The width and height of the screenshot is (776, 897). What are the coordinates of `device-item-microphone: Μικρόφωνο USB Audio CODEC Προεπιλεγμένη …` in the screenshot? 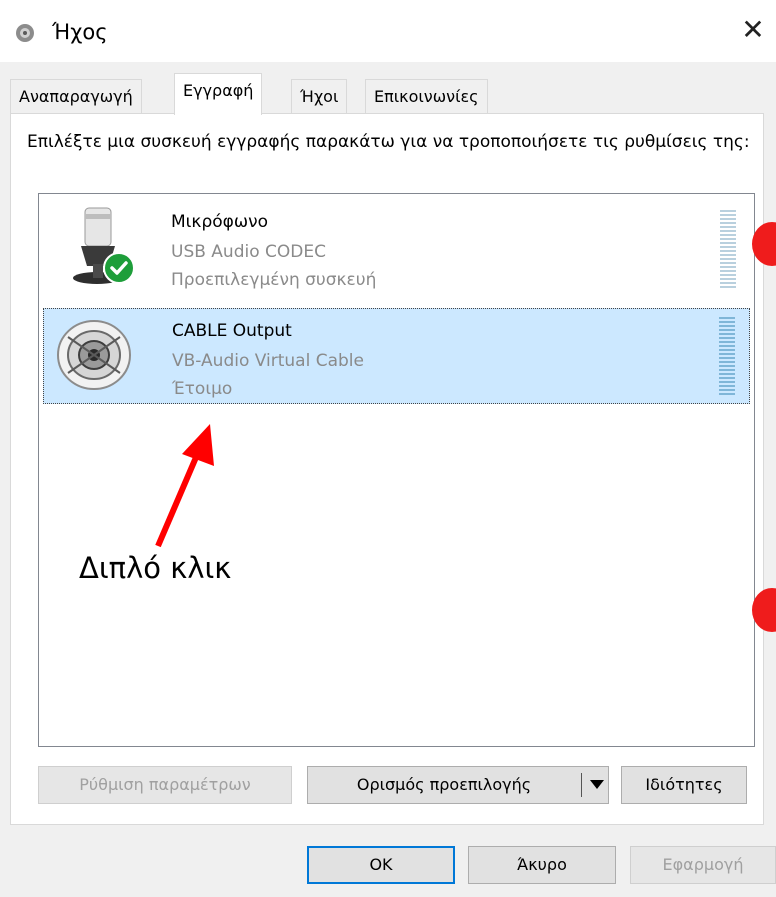 It's located at (396, 246).